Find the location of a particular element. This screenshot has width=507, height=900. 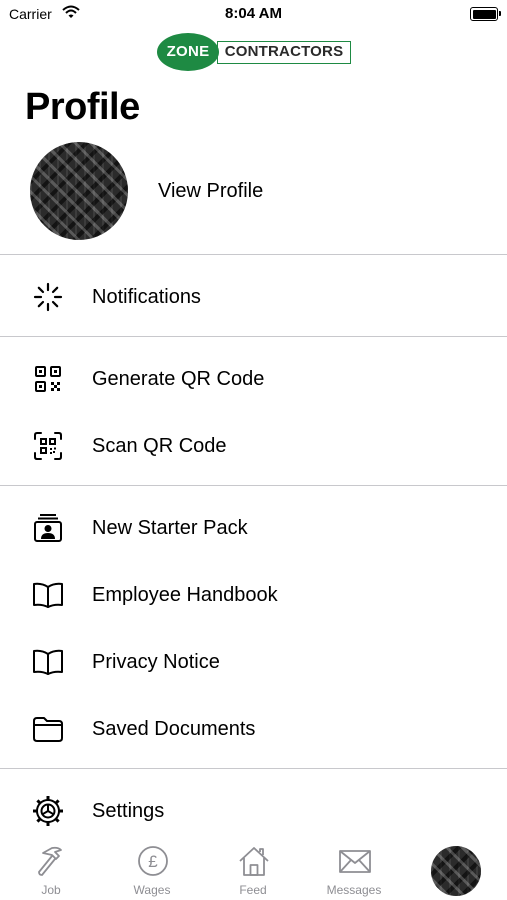

spinner-icon is located at coordinates (48, 297).